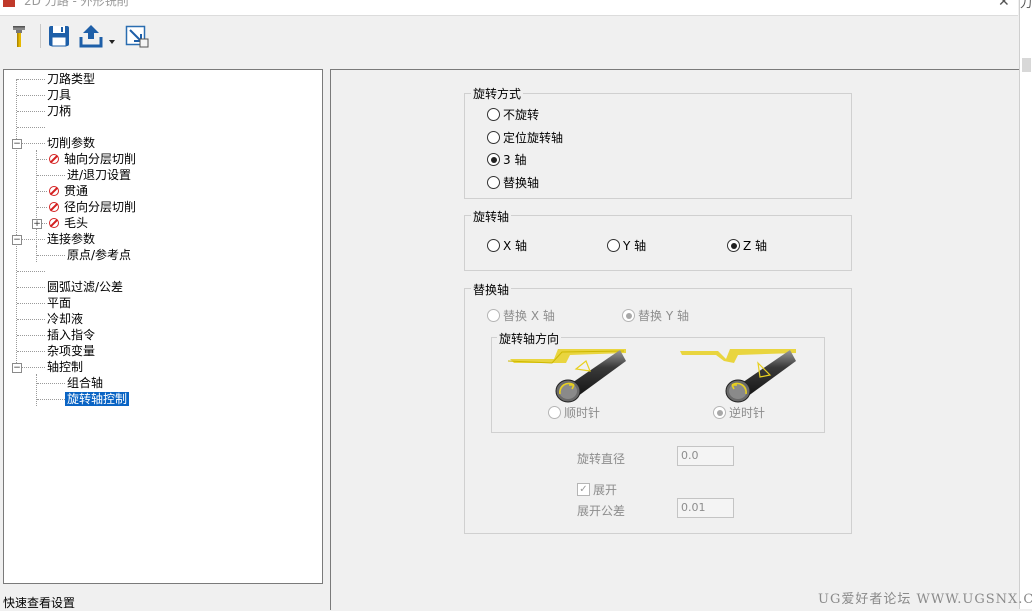  Describe the element at coordinates (1026, 5) in the screenshot. I see `edge-text: 刀具` at that location.